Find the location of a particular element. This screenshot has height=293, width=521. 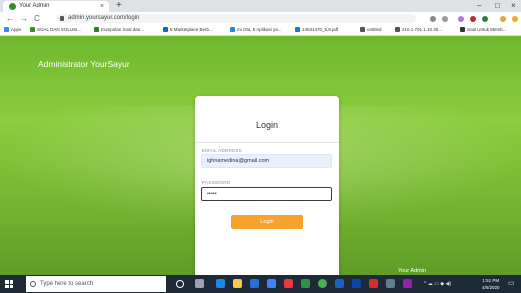

address-bar: admin.yoursayur.com/login is located at coordinates (236, 18).